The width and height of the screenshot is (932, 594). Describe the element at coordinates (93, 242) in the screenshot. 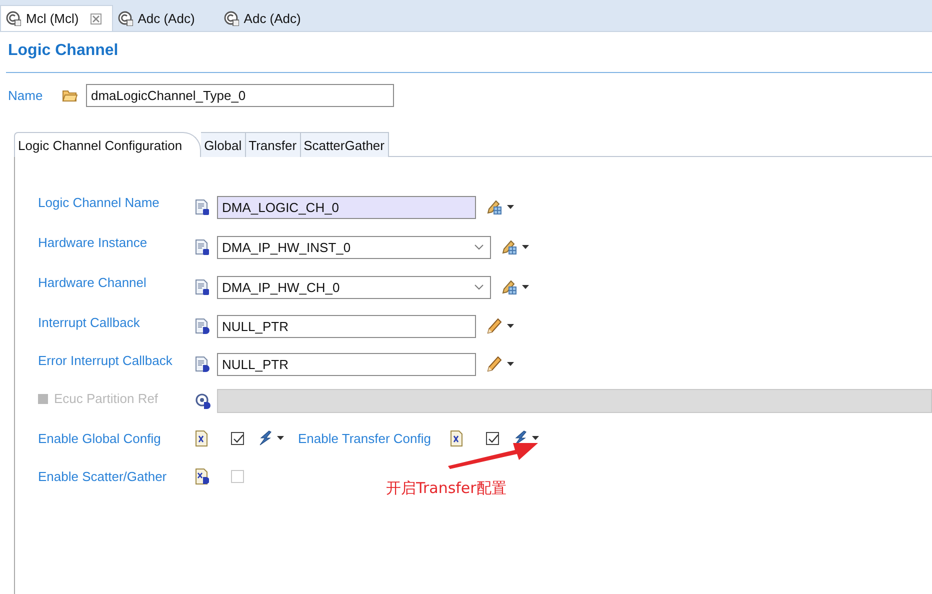

I see `field-label: Hardware Instance` at that location.